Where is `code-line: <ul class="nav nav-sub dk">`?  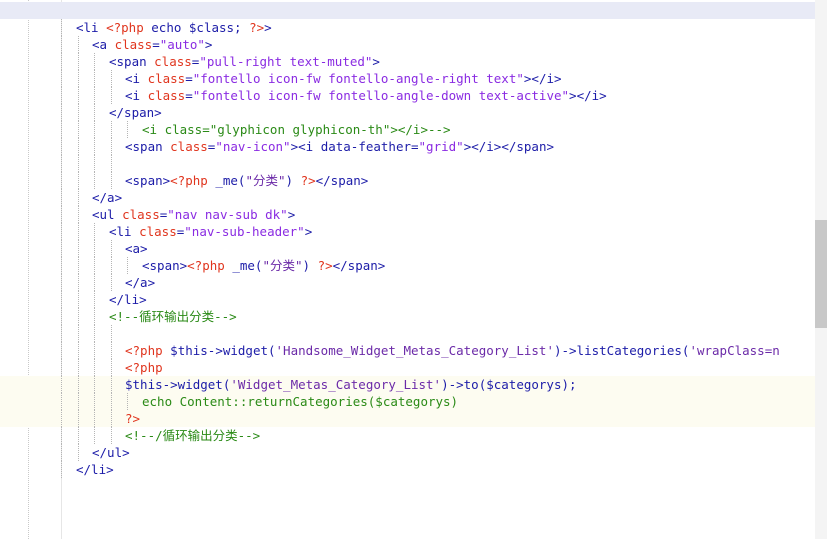 code-line: <ul class="nav nav-sub dk"> is located at coordinates (407, 214).